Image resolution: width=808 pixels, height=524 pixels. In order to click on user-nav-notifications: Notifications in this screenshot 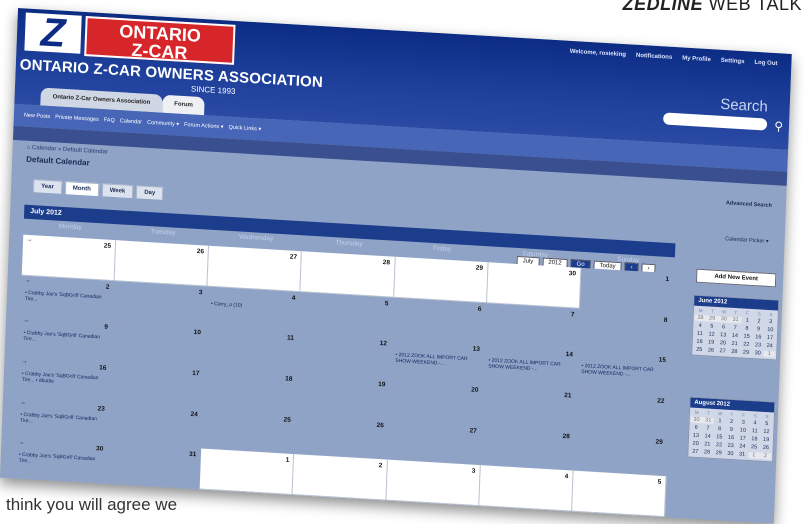, I will do `click(654, 57)`.